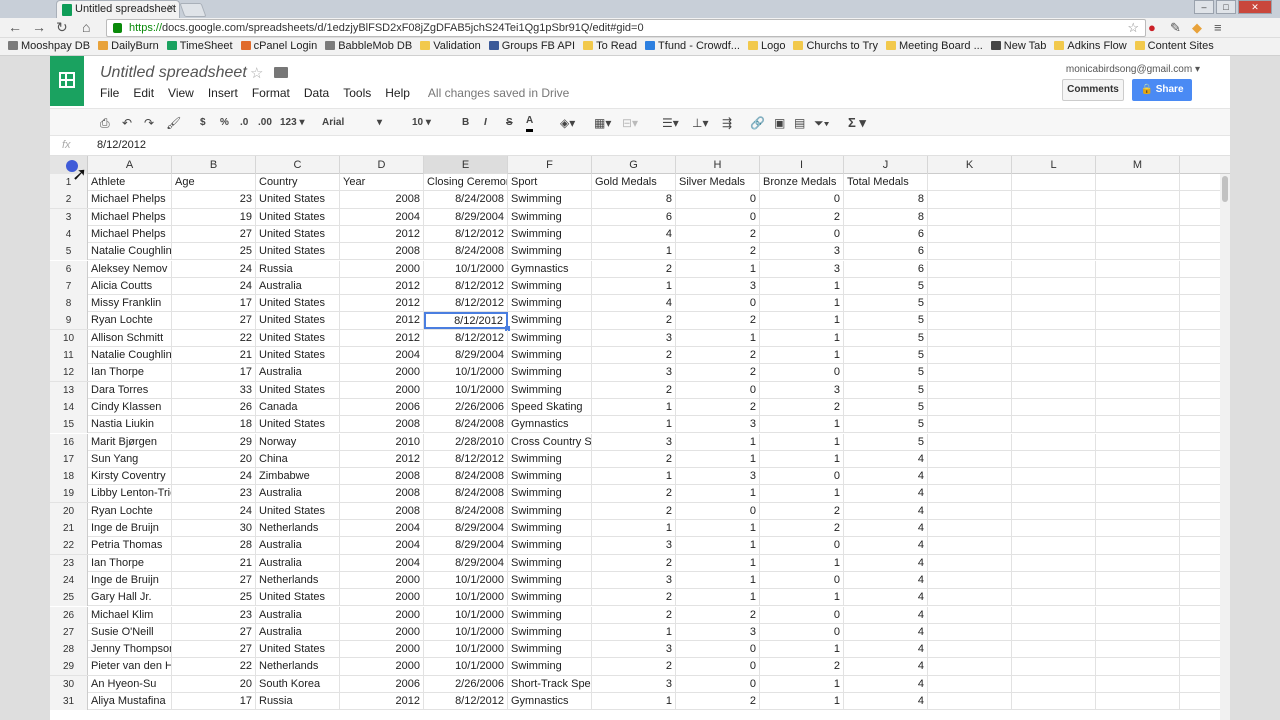 The height and width of the screenshot is (720, 1280). Describe the element at coordinates (886, 269) in the screenshot. I see `table-cell: 6` at that location.